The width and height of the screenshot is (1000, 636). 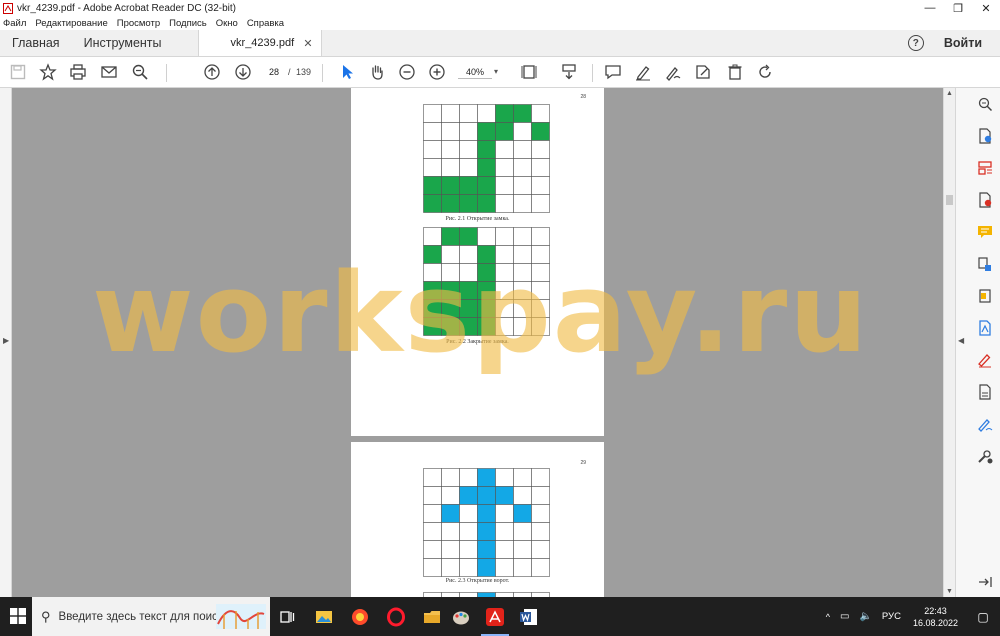 What do you see at coordinates (265, 23) in the screenshot?
I see `menu-help: Справка` at bounding box center [265, 23].